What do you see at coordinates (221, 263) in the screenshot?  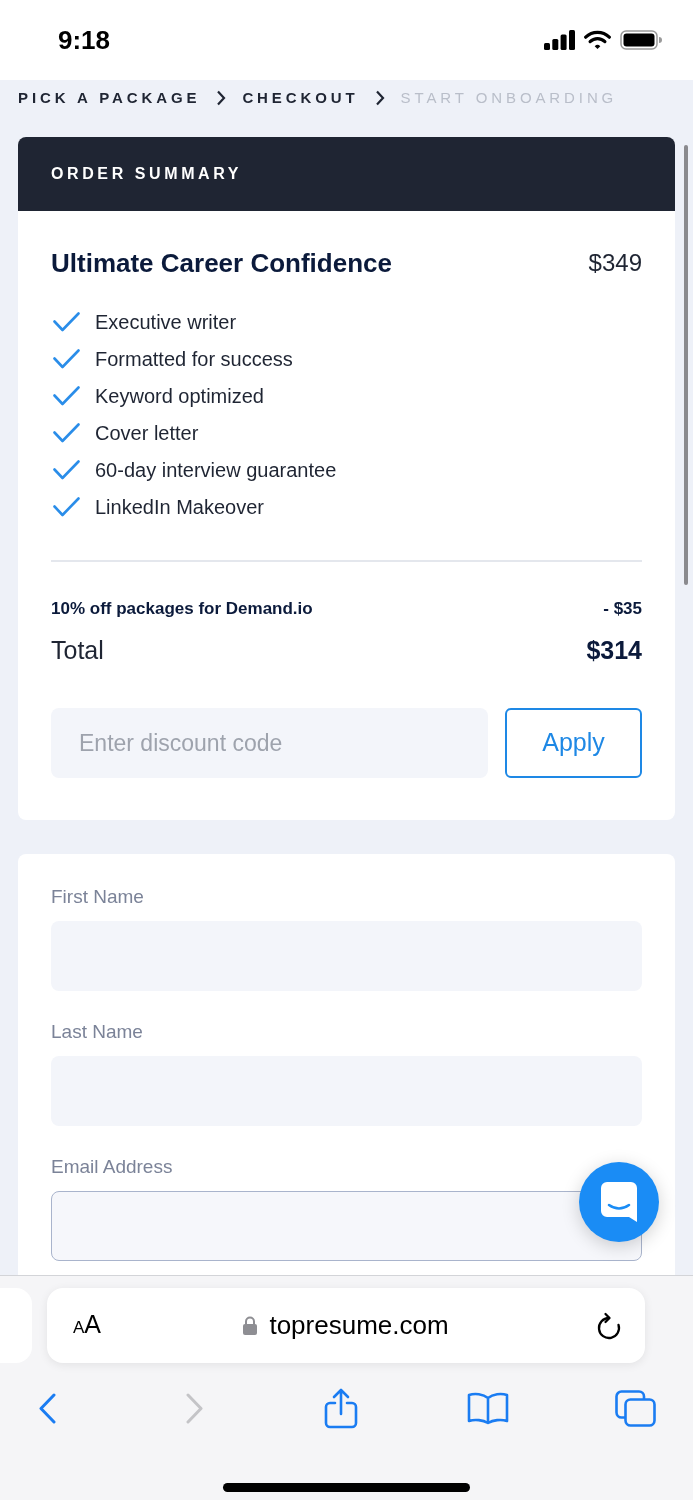 I see `package-name: Ultimate Career Confidence` at bounding box center [221, 263].